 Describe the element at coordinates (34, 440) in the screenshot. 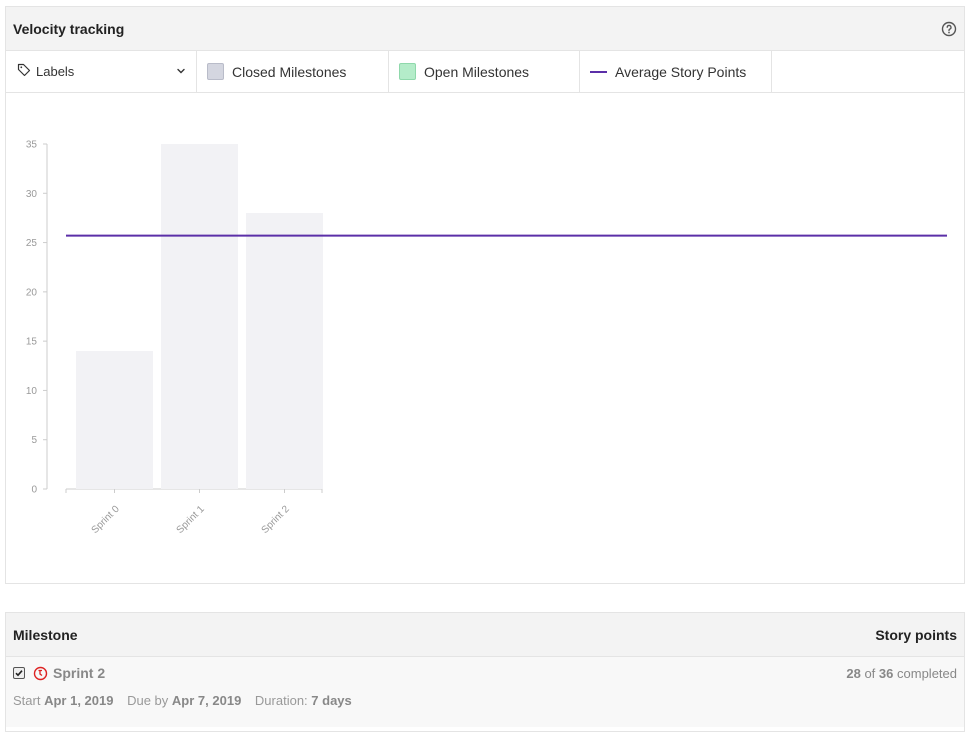

I see `y-tick-label: 5` at that location.